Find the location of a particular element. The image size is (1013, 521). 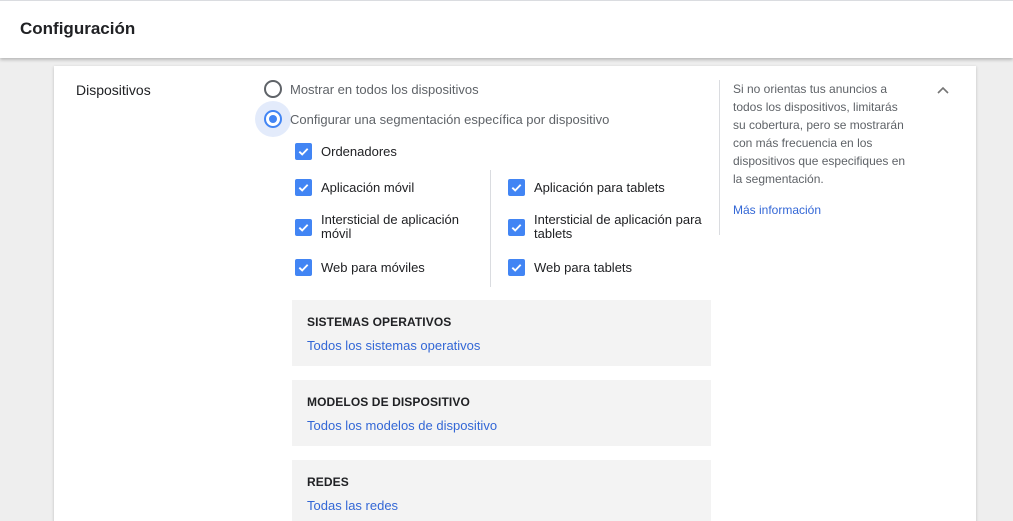

networks-link: Todas las redes is located at coordinates (352, 505).